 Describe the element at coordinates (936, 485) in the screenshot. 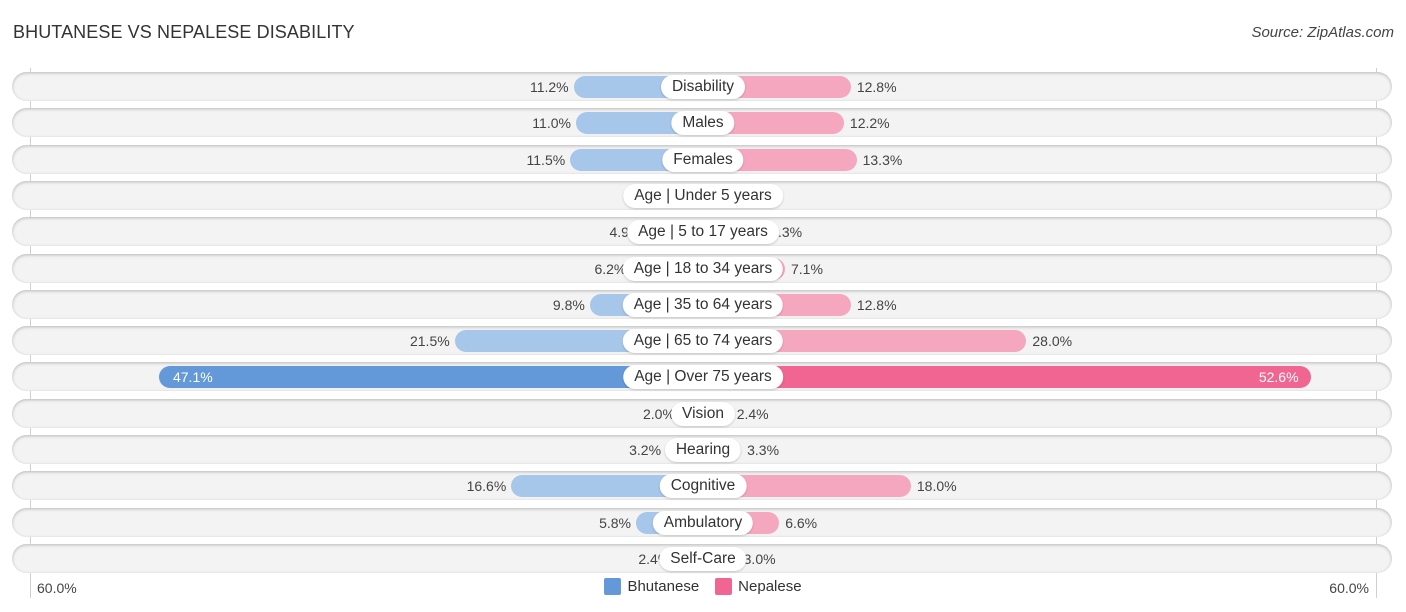

I see `value-label-nepalese: 18.0%` at that location.